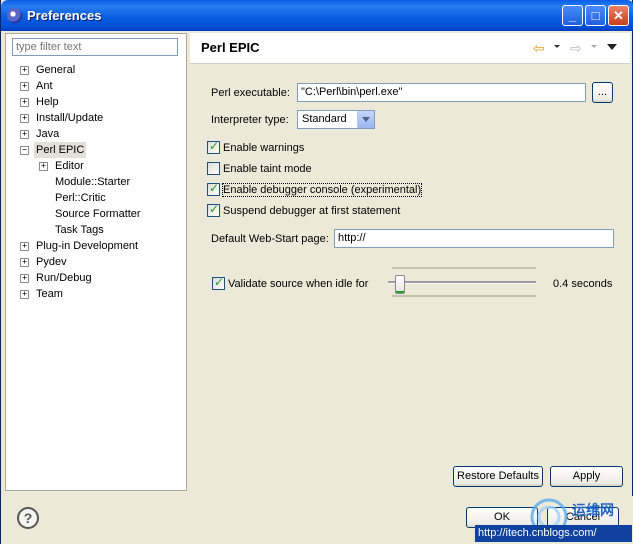  I want to click on help-icon: ?, so click(28, 518).